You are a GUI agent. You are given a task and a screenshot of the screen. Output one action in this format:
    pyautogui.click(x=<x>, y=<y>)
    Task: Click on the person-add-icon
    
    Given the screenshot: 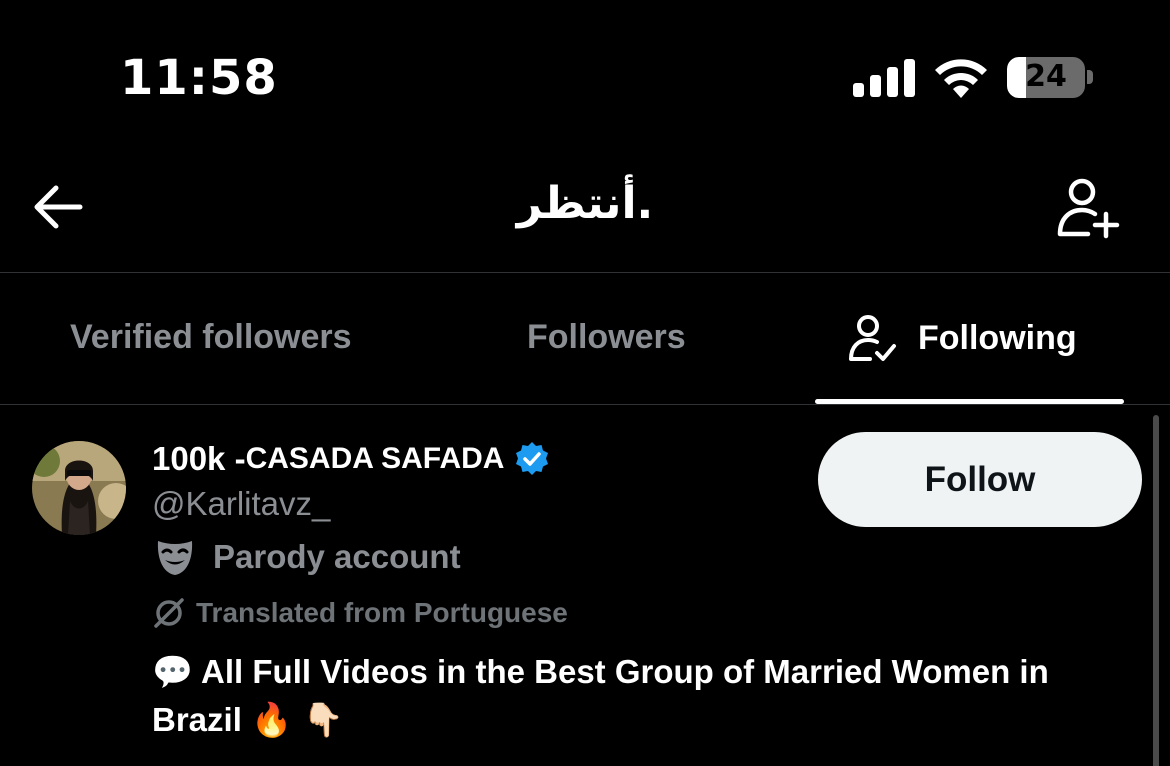 What is the action you would take?
    pyautogui.click(x=1087, y=207)
    